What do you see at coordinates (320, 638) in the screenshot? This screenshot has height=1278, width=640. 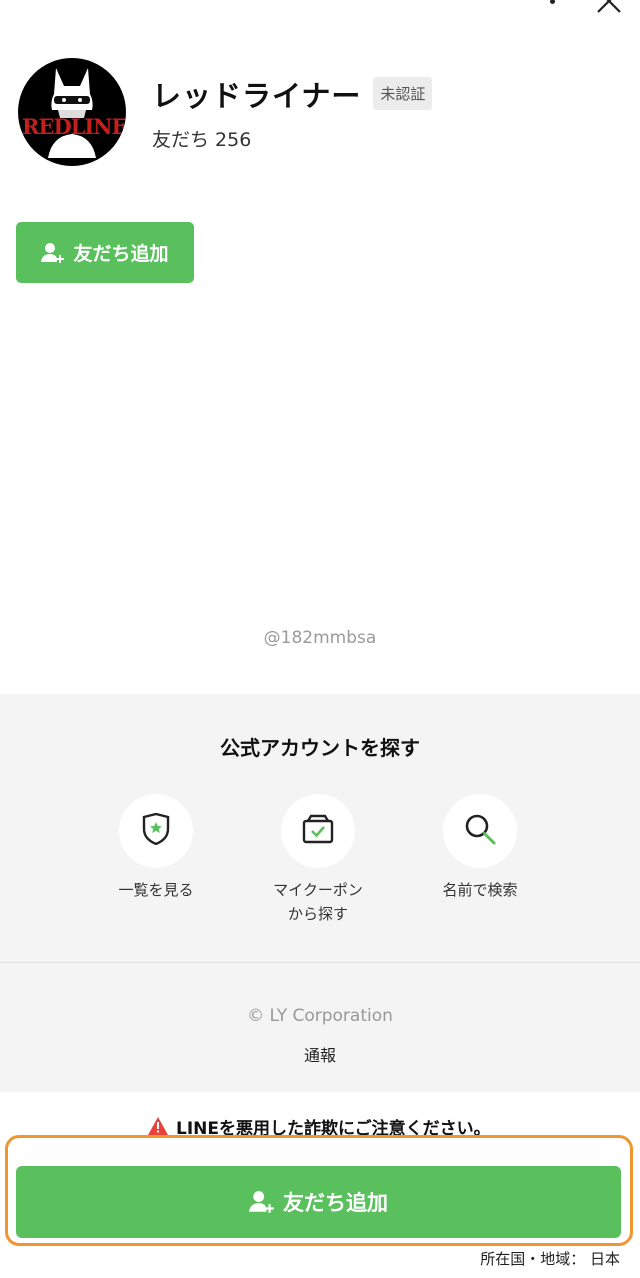 I see `account-id: @182mmbsa` at bounding box center [320, 638].